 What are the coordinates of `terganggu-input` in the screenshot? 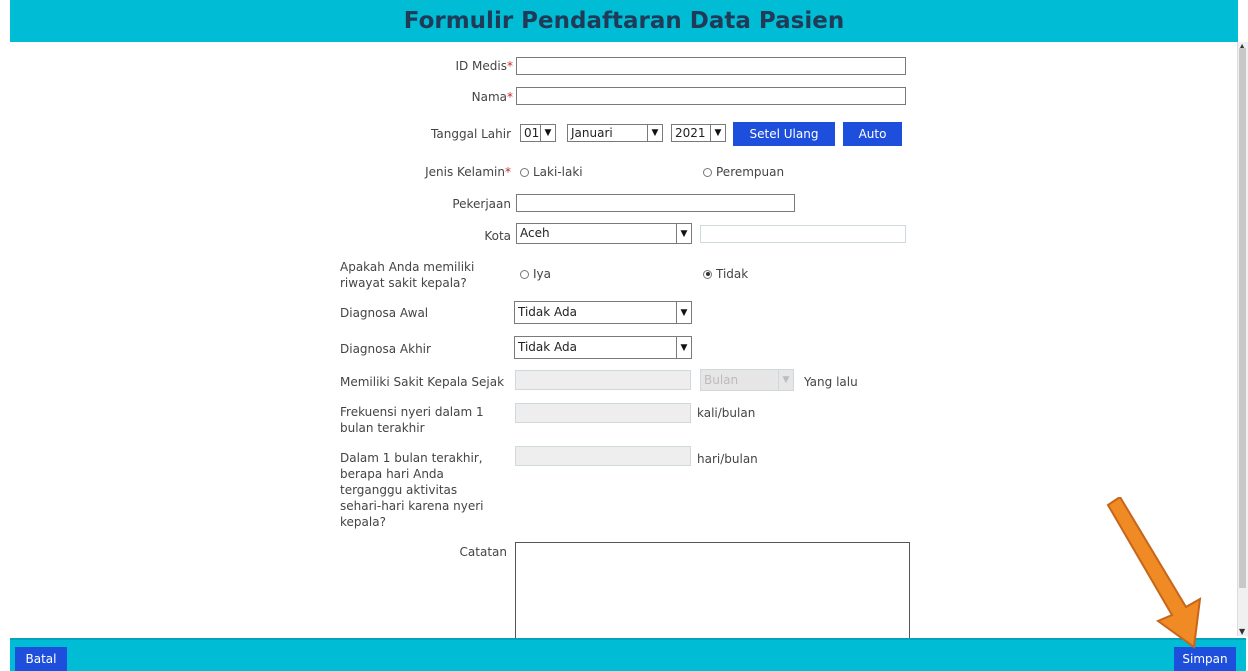 It's located at (603, 456).